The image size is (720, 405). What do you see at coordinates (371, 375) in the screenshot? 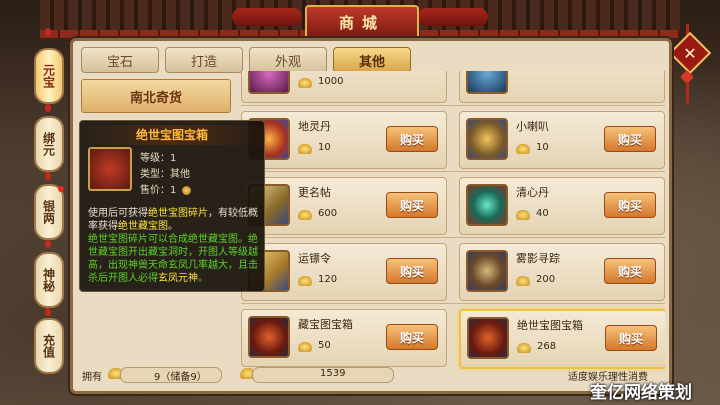
I see `currency-bar: 拥有 9（储备9） 1539 适度娱乐理性消费` at bounding box center [371, 375].